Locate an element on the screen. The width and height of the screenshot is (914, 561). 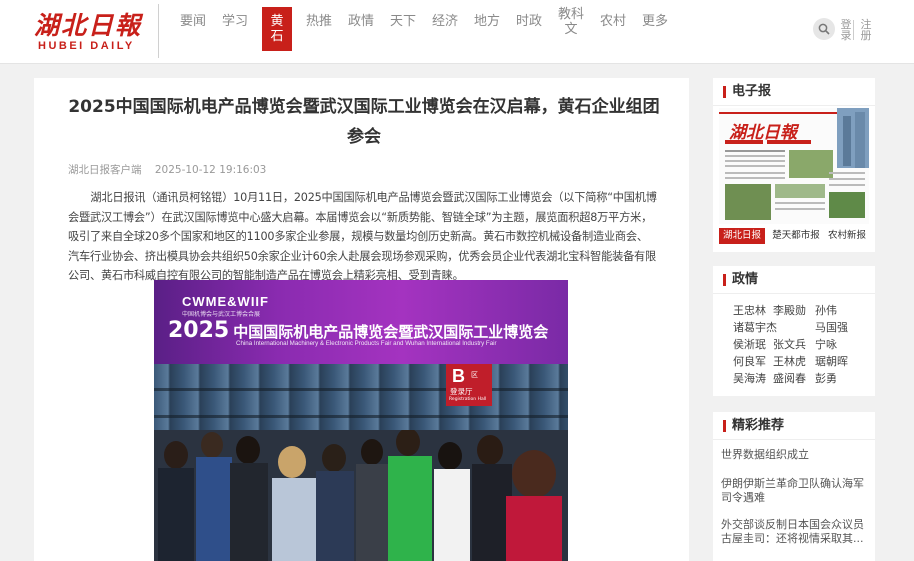
politics-heading: 政情 is located at coordinates (740, 280).